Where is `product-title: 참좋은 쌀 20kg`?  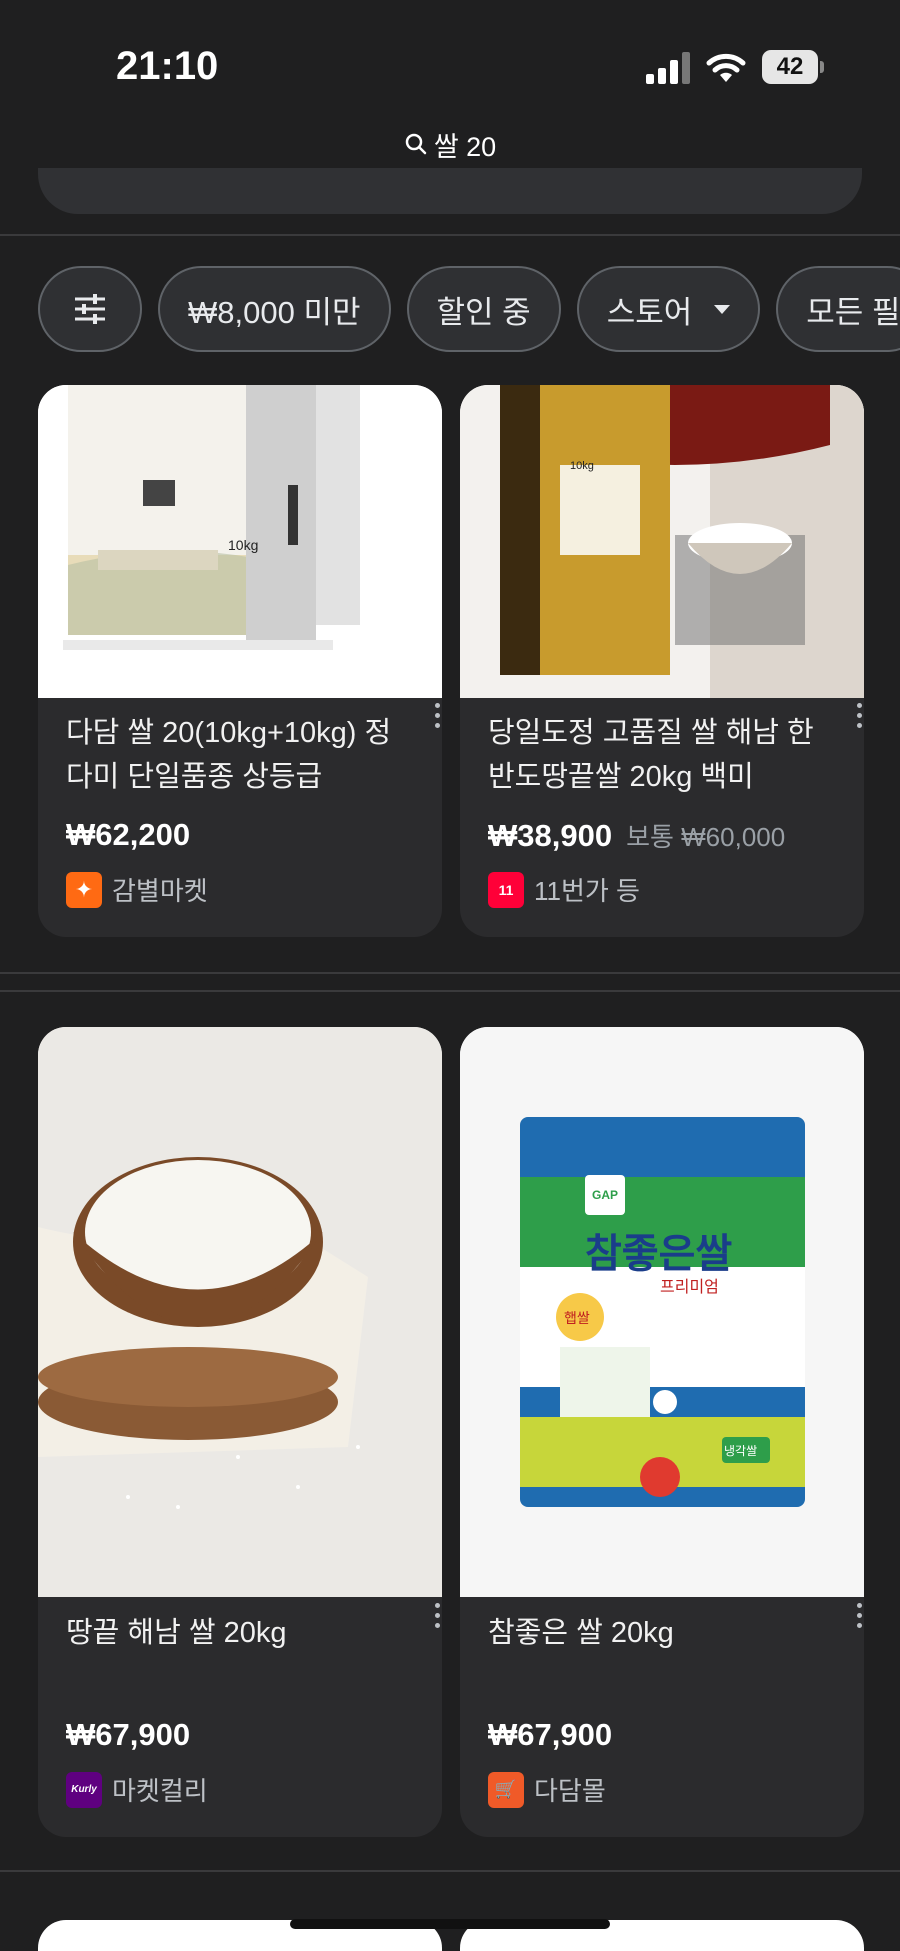 product-title: 참좋은 쌀 20kg is located at coordinates (581, 1633).